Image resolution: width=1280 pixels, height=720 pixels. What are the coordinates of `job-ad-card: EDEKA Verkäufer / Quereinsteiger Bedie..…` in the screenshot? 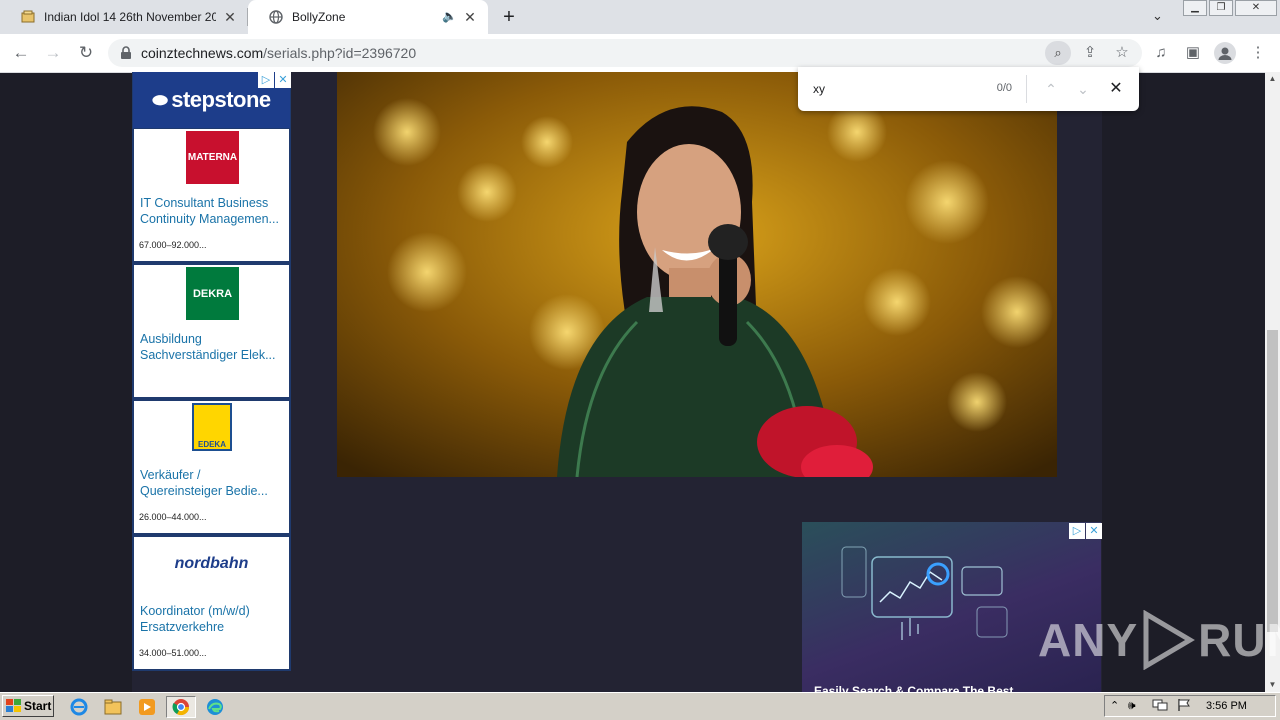 It's located at (211, 467).